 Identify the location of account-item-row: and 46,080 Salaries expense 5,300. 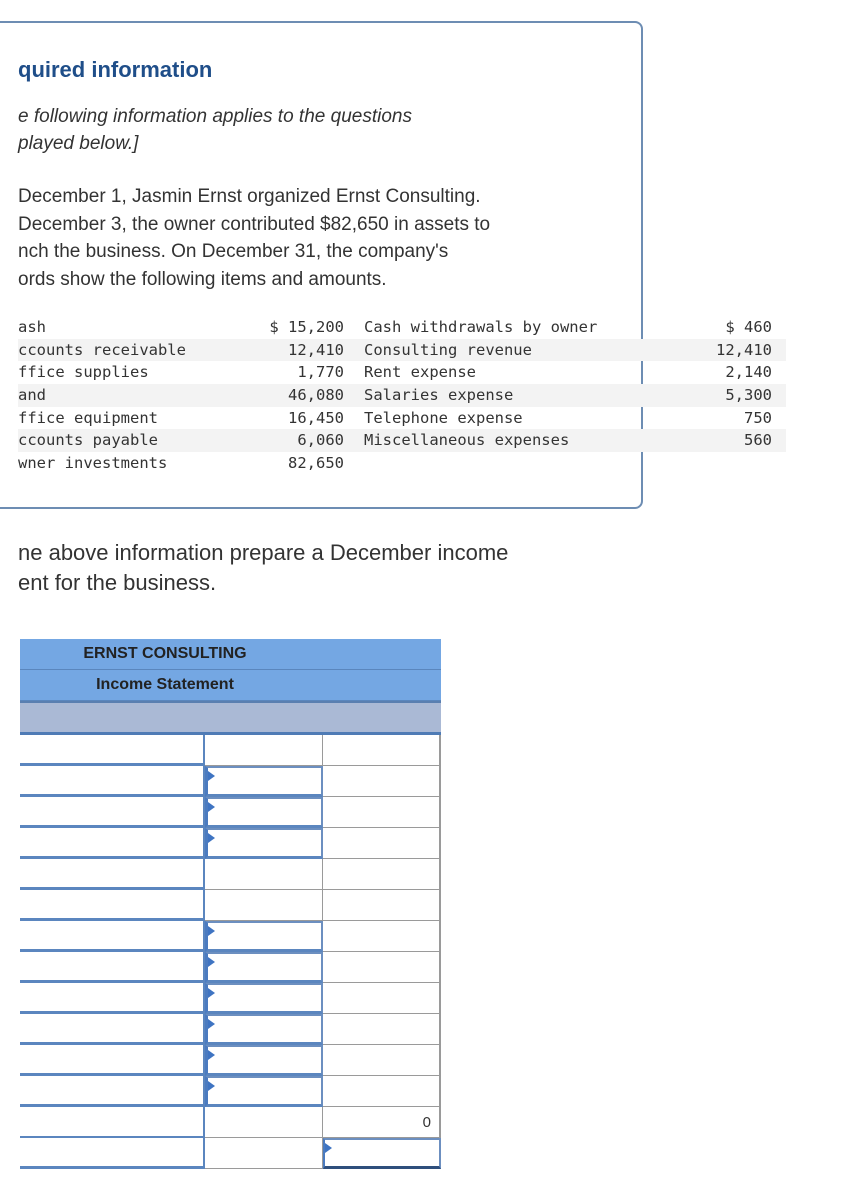
(402, 395).